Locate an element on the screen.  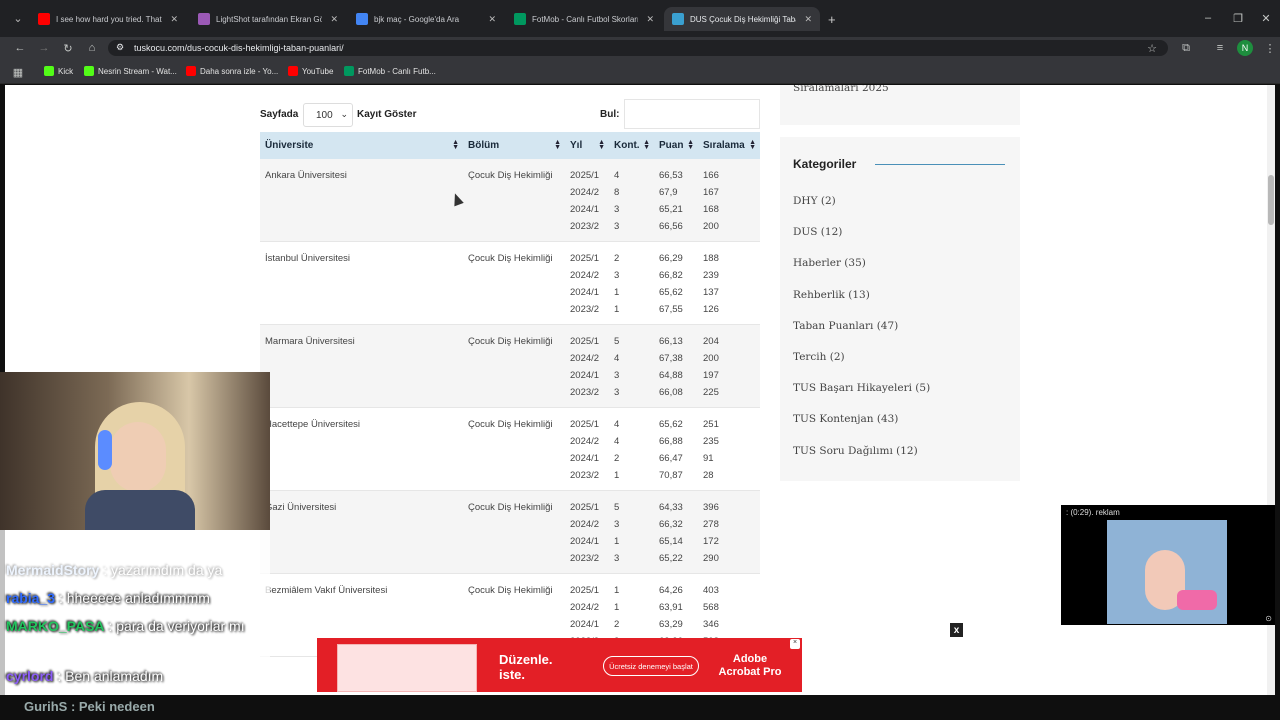
search-input is located at coordinates (692, 114).